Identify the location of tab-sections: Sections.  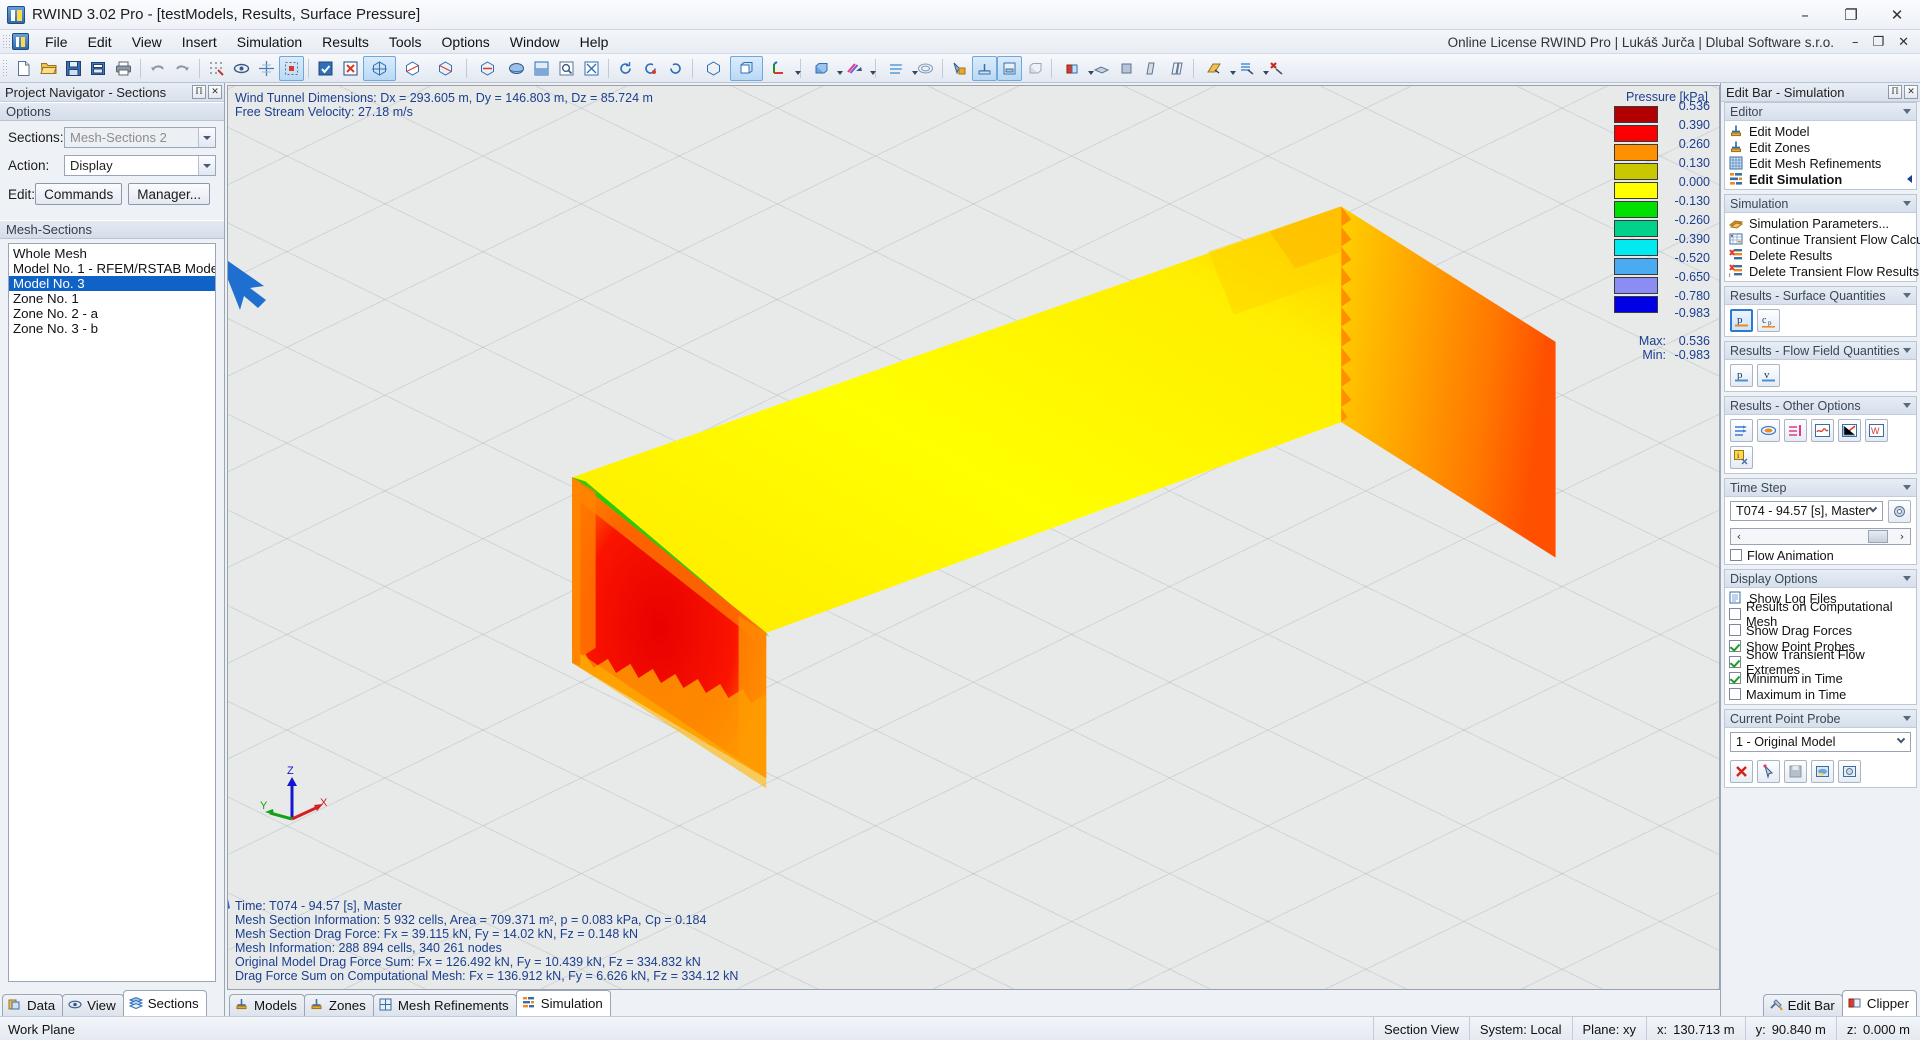
(164, 1003).